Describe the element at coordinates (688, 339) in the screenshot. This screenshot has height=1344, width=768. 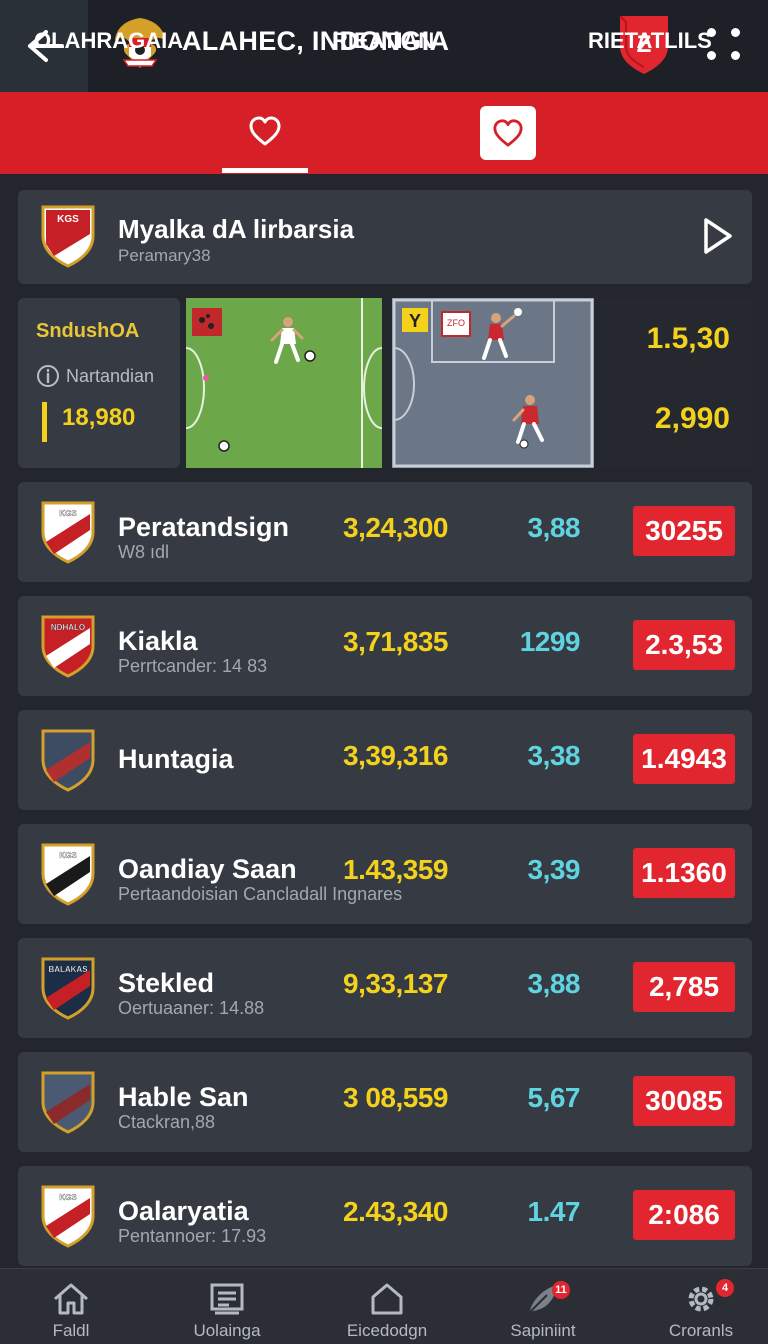
I see `odds-value: 1.5,30` at that location.